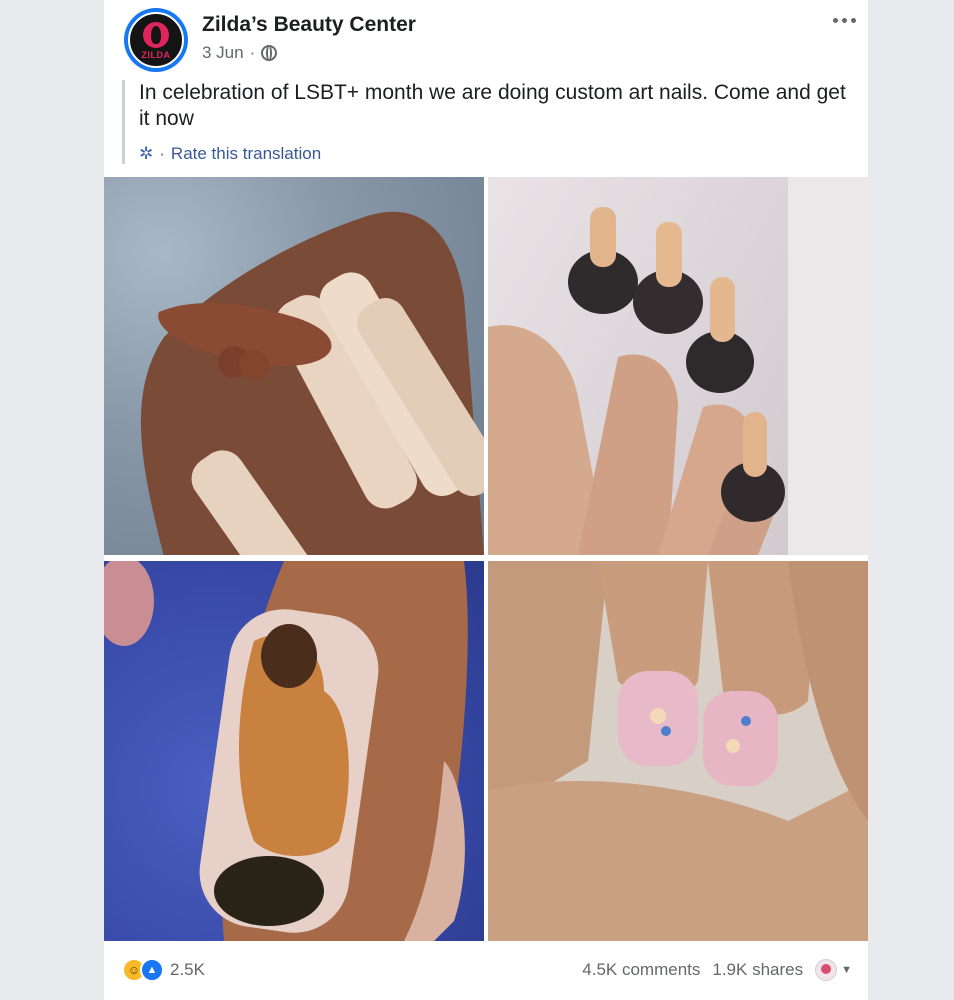  What do you see at coordinates (309, 25) in the screenshot?
I see `page-name-link: Zilda’s Beauty Center` at bounding box center [309, 25].